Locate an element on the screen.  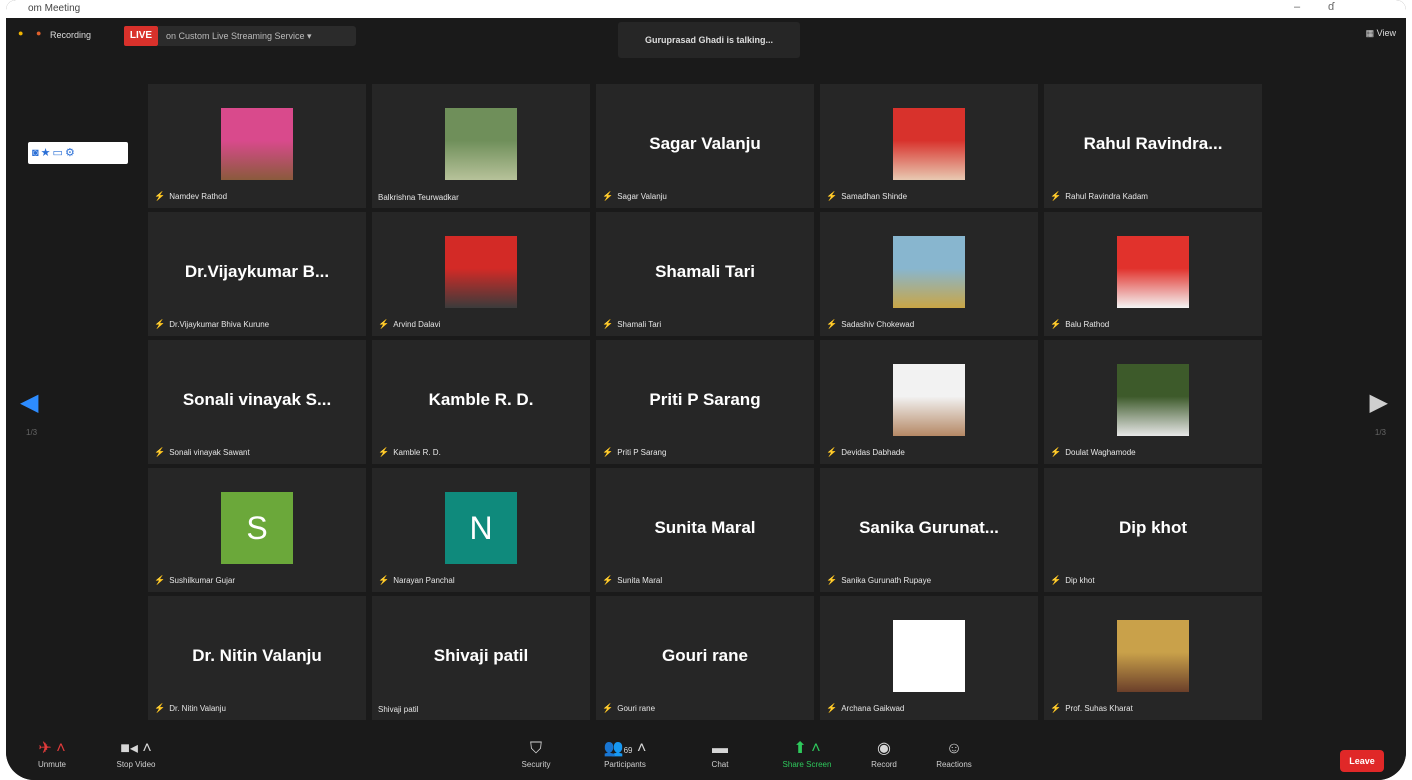
participant-tile: Shamali Tari ⚡ Shamali Tari is located at coordinates (705, 274).